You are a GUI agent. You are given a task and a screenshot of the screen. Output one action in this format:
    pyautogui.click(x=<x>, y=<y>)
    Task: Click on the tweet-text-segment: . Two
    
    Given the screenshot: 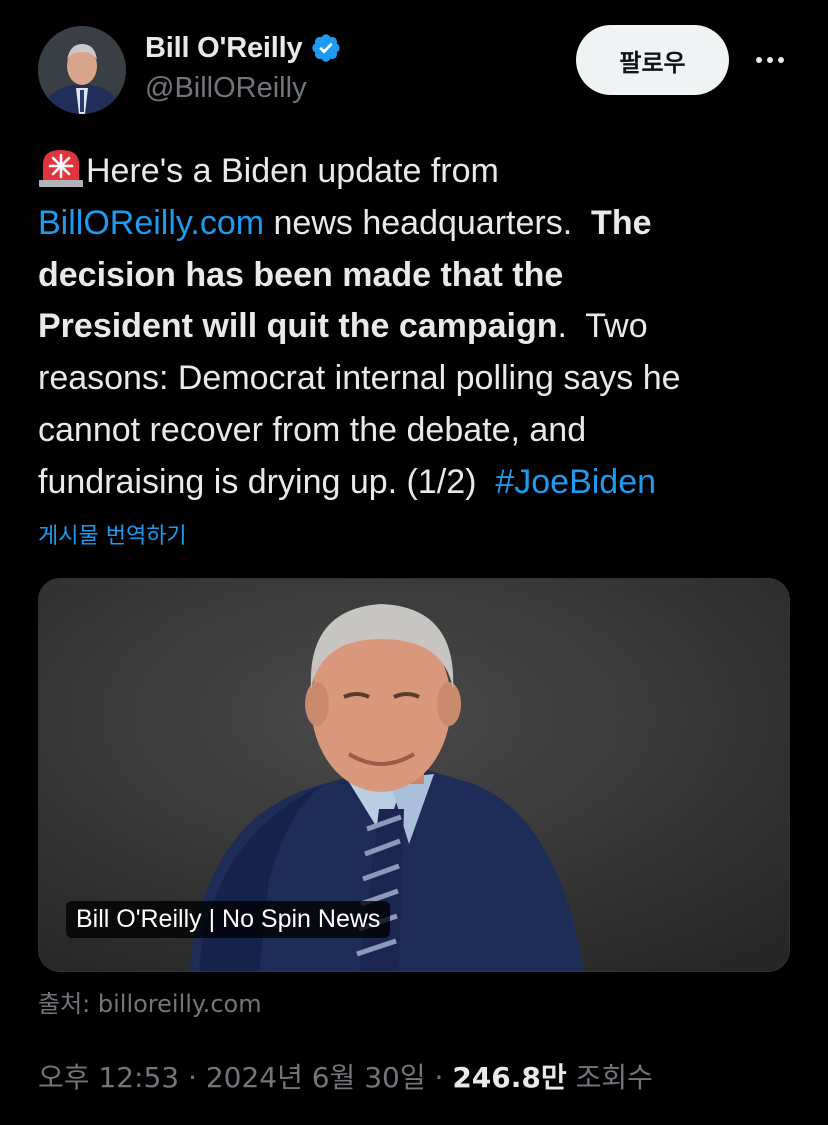 What is the action you would take?
    pyautogui.click(x=602, y=326)
    